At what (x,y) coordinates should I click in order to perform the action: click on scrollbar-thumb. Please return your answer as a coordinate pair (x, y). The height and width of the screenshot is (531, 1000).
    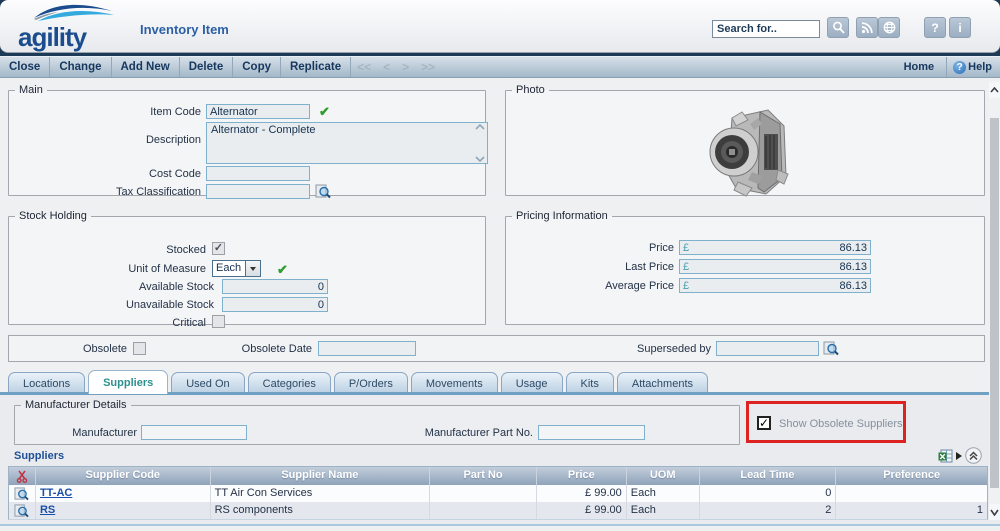
    Looking at the image, I should click on (994, 303).